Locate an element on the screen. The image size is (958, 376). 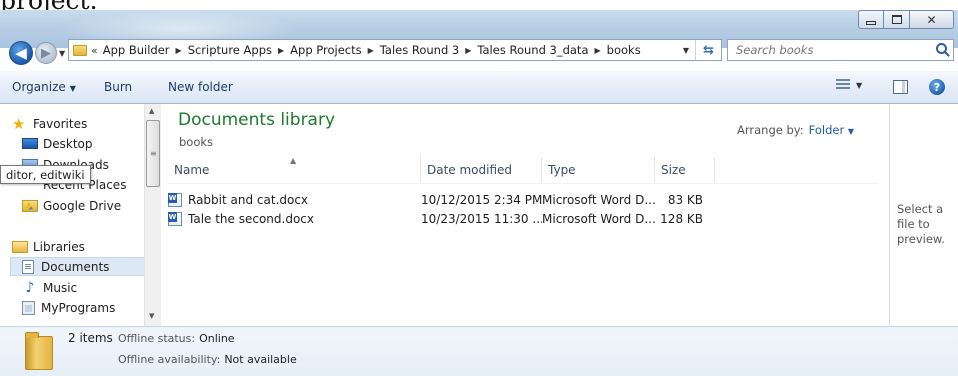
breadcrumb-app-builder: App Builder is located at coordinates (136, 50).